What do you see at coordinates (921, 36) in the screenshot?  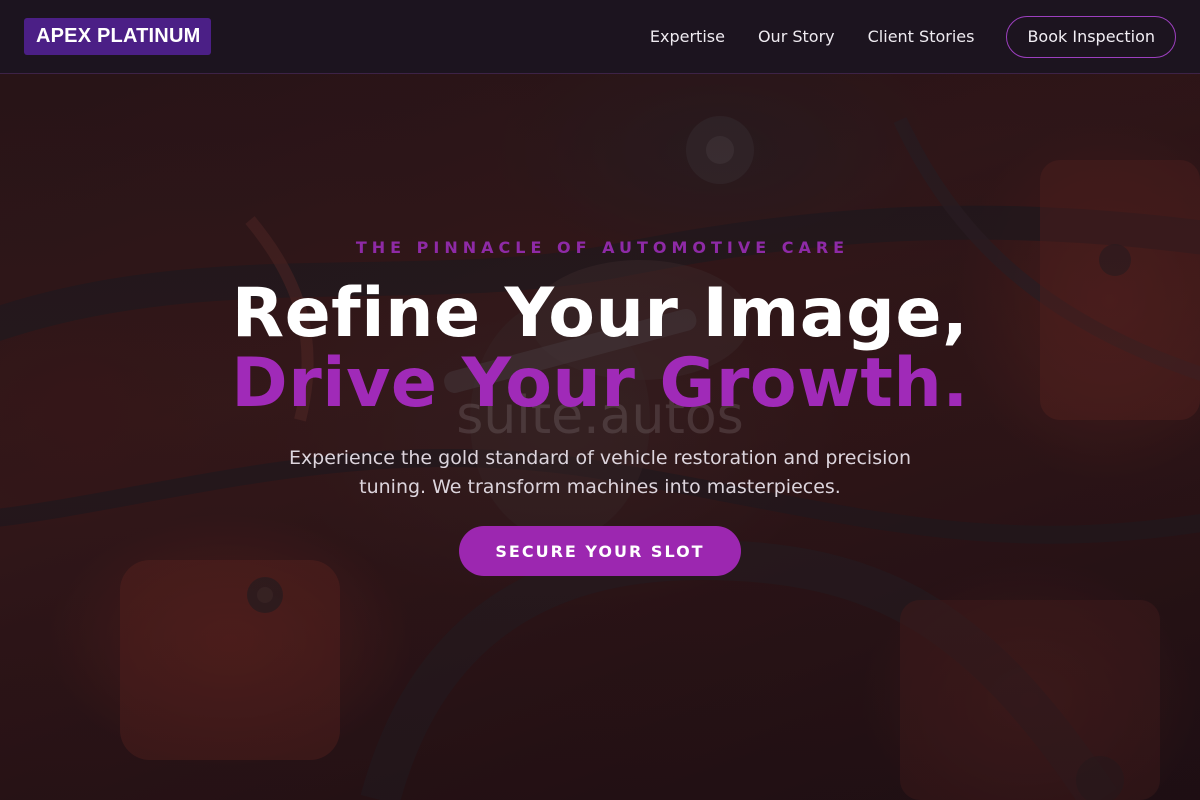 I see `nav-link-client-stories: Client Stories` at bounding box center [921, 36].